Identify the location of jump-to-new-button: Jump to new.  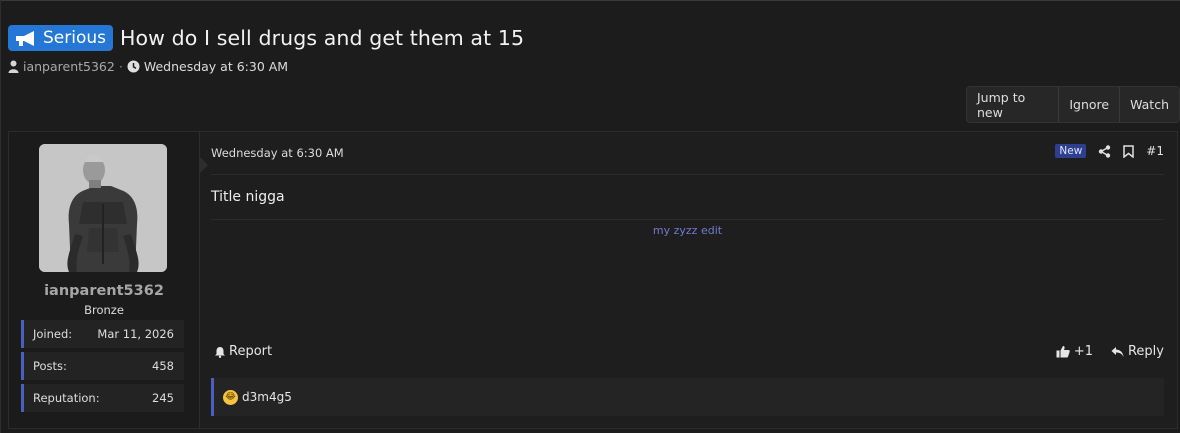
(1013, 104).